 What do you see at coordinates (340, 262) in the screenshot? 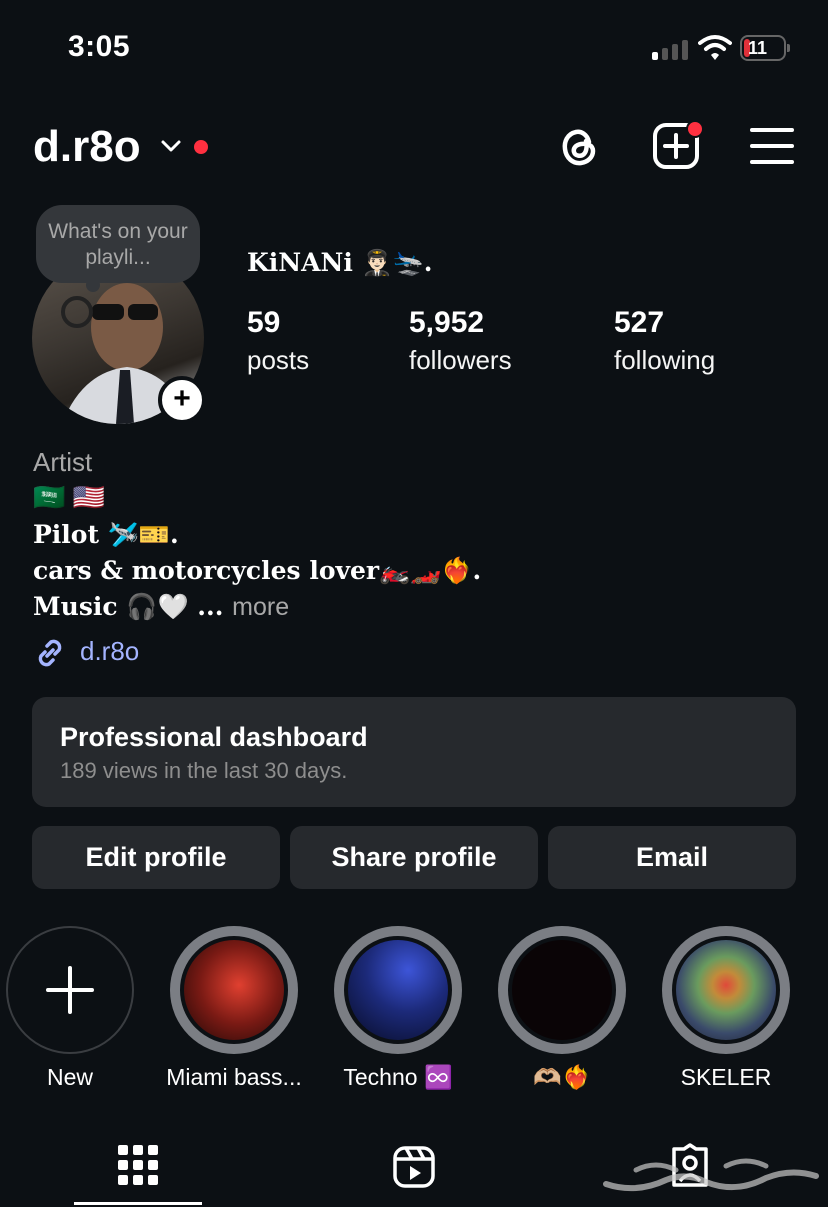
I see `display-name: KiNANi 👨🏻‍✈️🛬.` at bounding box center [340, 262].